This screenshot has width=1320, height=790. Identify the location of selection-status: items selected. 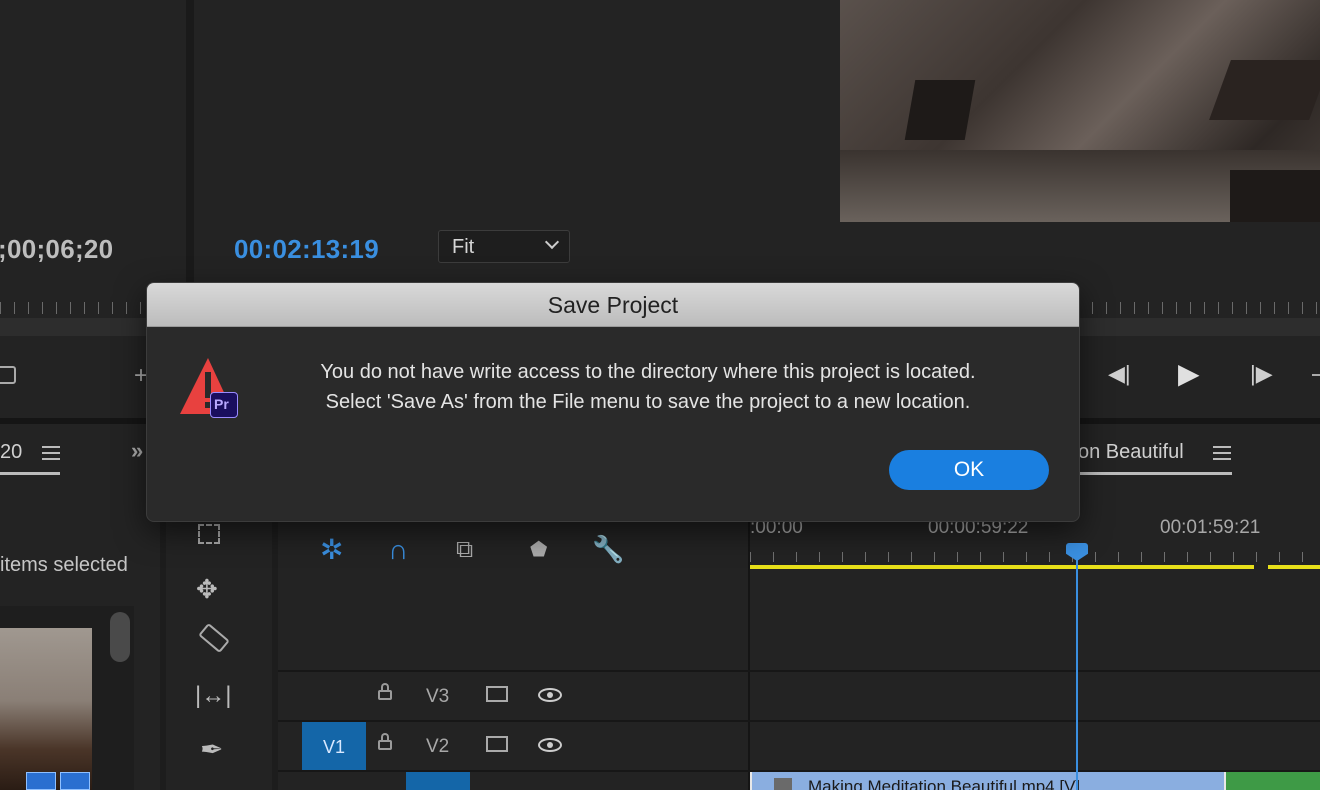
(64, 565).